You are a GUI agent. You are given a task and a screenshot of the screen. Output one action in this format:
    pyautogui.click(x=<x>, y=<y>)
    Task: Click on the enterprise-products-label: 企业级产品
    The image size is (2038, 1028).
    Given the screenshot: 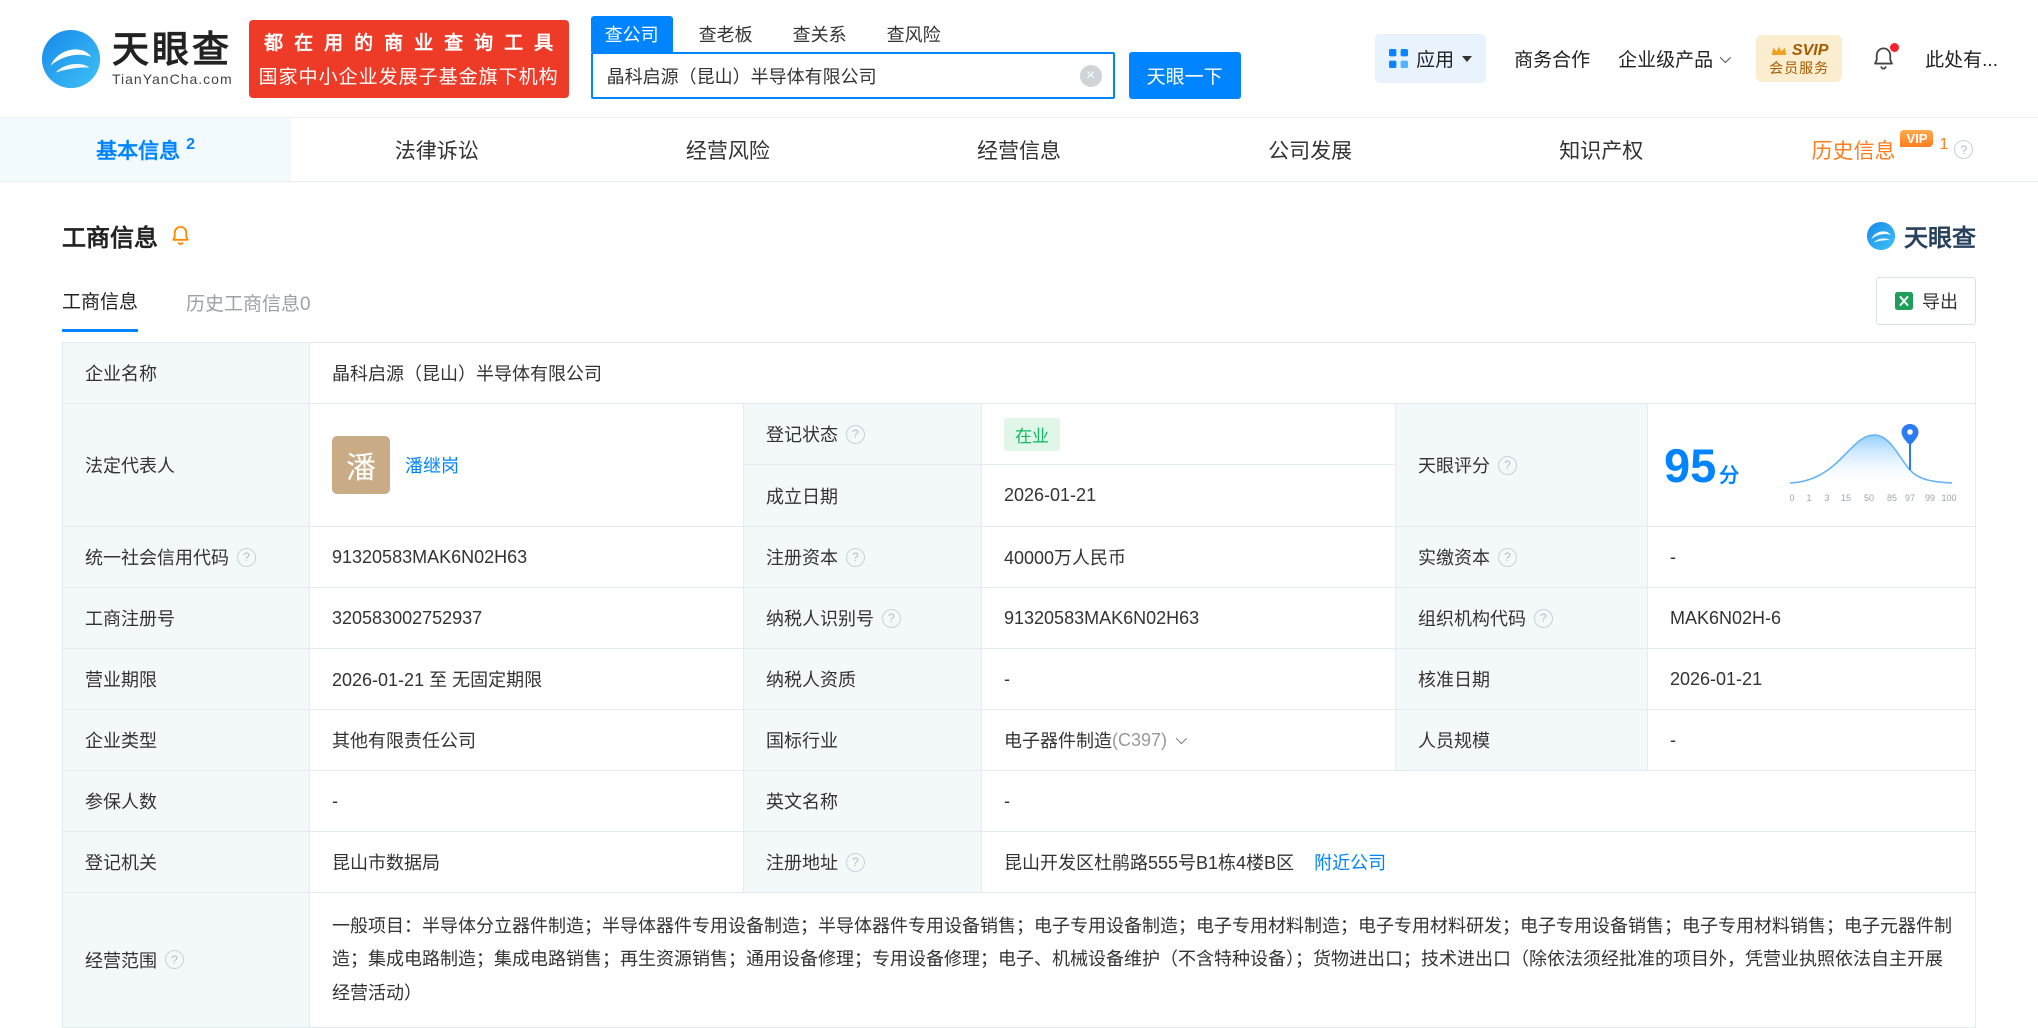 What is the action you would take?
    pyautogui.click(x=1666, y=60)
    